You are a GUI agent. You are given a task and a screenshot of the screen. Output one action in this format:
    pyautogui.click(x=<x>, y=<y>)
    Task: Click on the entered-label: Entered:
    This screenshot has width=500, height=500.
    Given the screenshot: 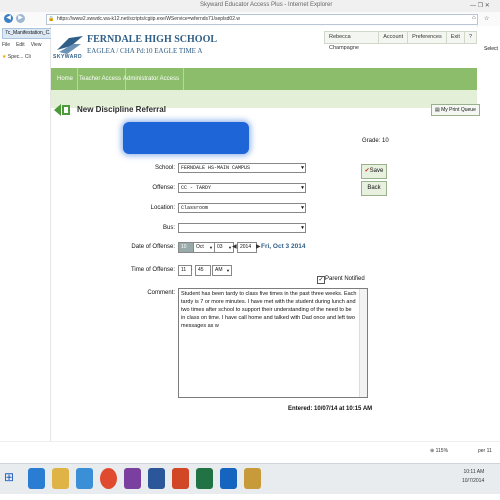 What is the action you would take?
    pyautogui.click(x=300, y=409)
    